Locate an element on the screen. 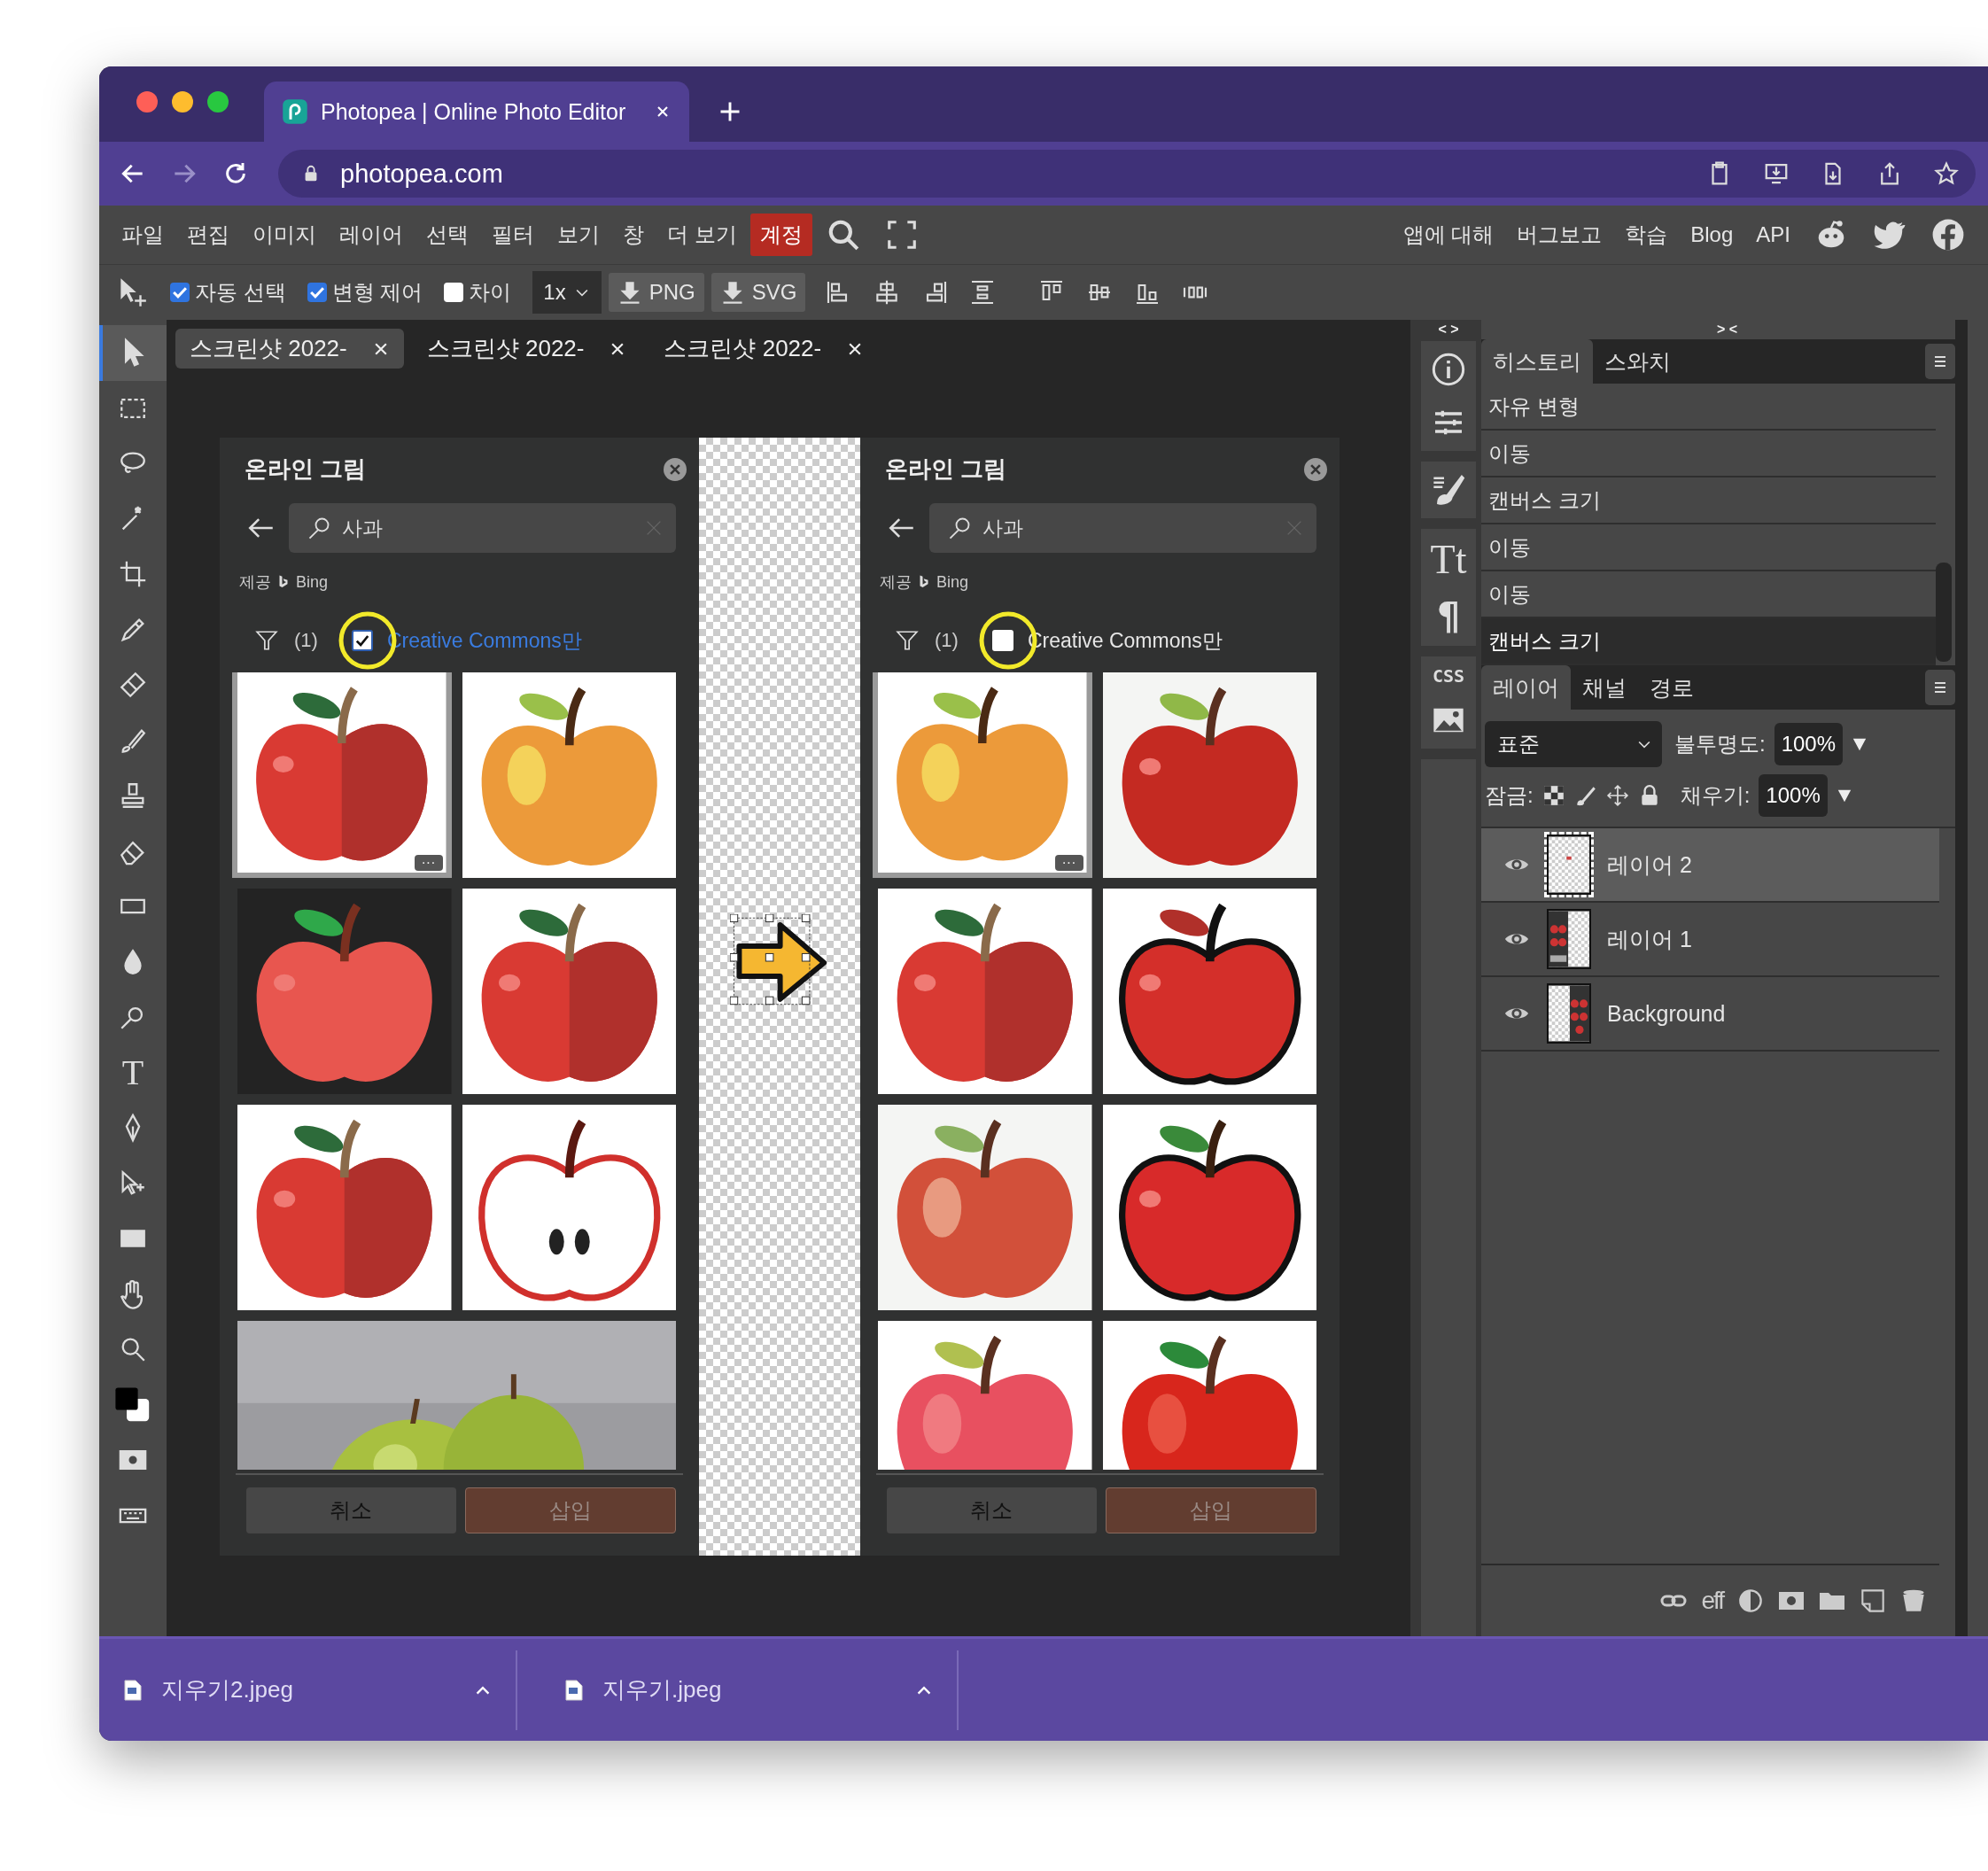  new-layer-icon is located at coordinates (1873, 1600).